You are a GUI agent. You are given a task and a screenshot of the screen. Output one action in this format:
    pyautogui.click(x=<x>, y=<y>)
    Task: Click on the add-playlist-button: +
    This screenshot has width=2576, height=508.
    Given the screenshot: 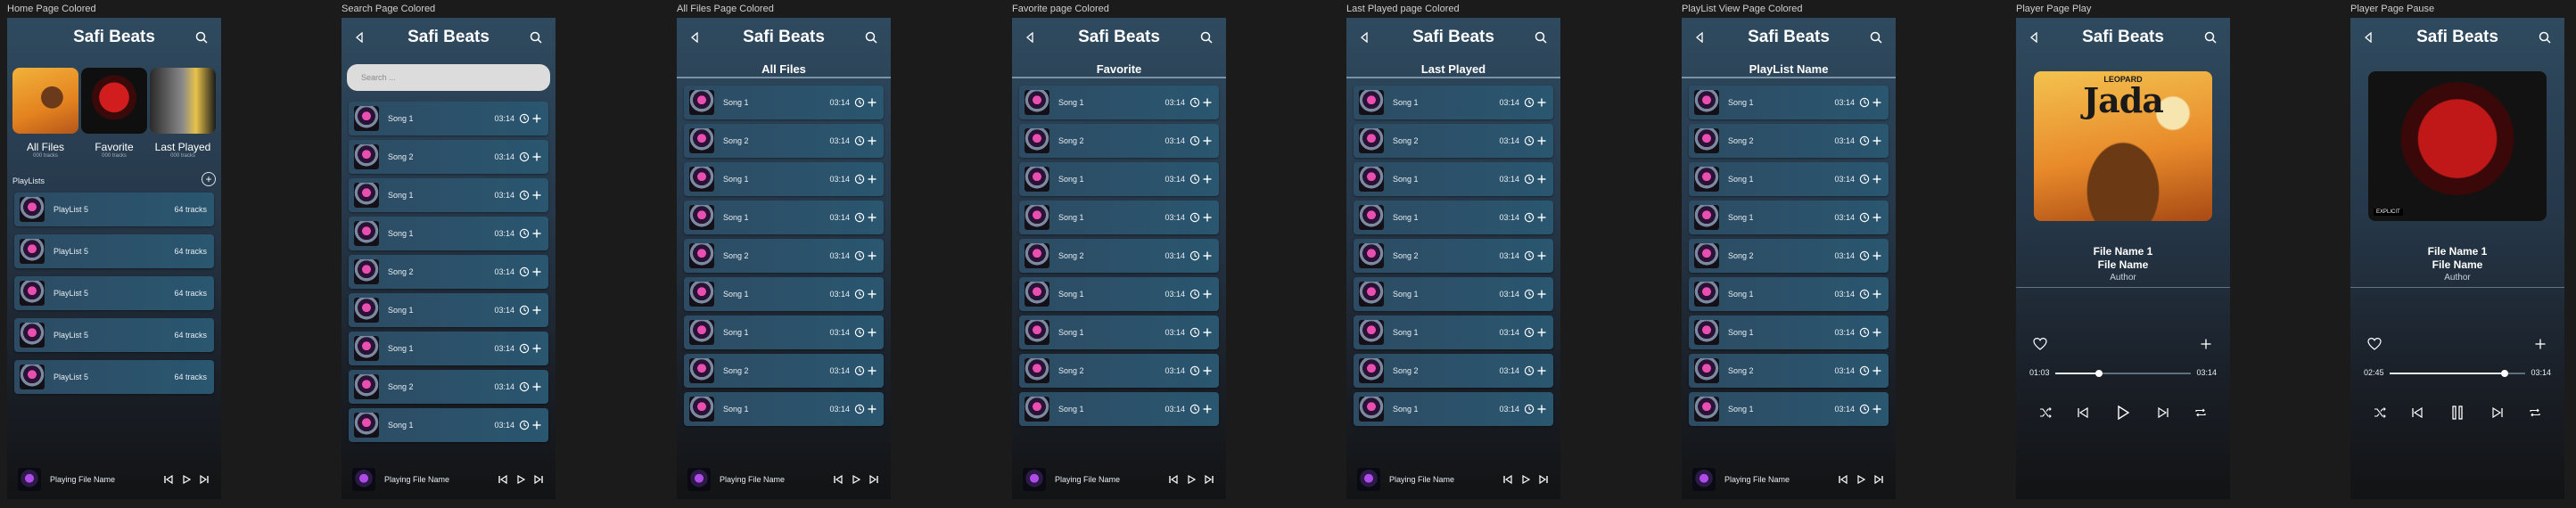 What is the action you would take?
    pyautogui.click(x=209, y=179)
    